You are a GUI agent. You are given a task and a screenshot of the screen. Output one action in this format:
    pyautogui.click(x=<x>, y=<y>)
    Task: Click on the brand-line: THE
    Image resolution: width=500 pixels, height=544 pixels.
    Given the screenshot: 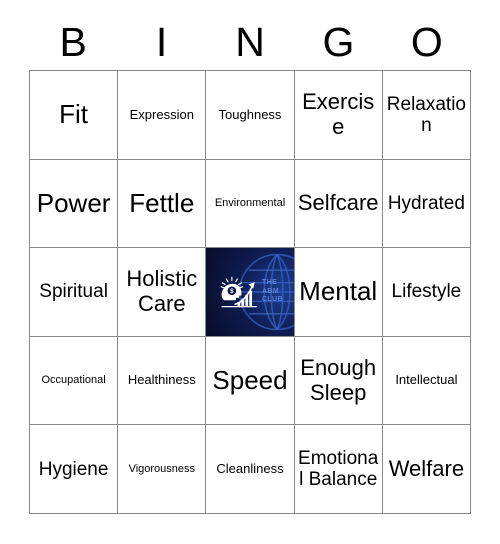 What is the action you would take?
    pyautogui.click(x=269, y=283)
    